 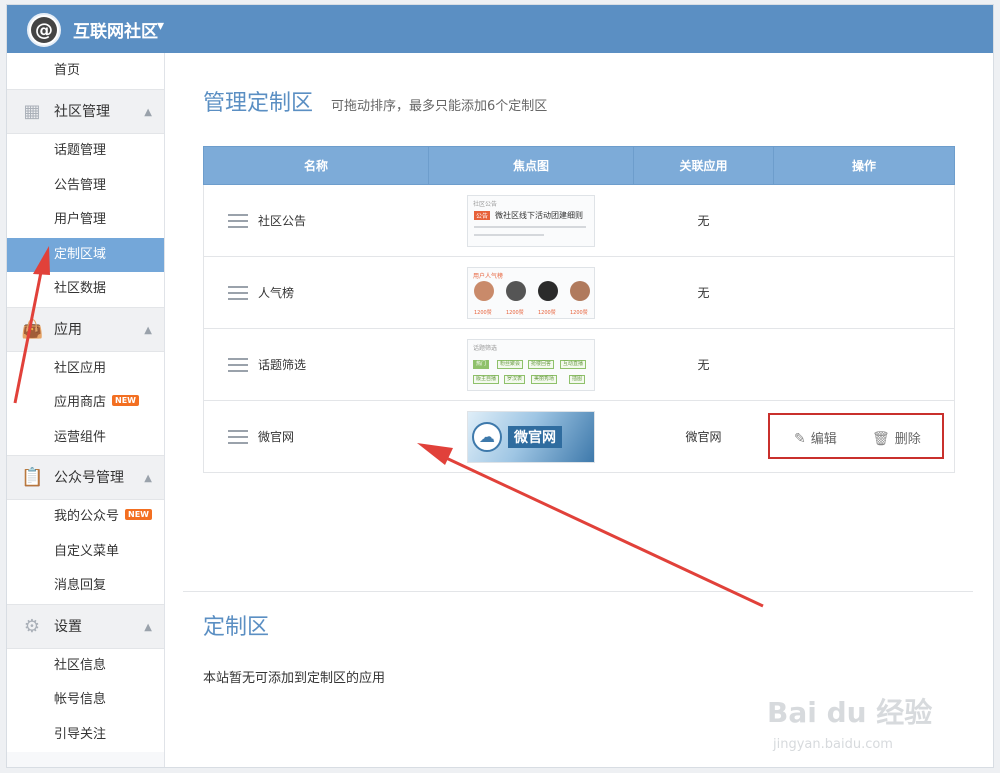 What do you see at coordinates (85, 289) in the screenshot?
I see `sidebar-item-data: 社区数据` at bounding box center [85, 289].